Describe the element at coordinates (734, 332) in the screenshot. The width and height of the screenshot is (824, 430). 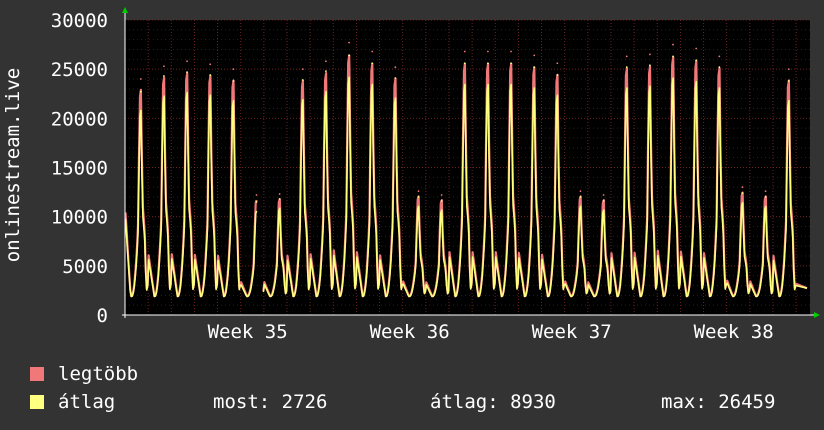
I see `x-tick-label: Week 38` at that location.